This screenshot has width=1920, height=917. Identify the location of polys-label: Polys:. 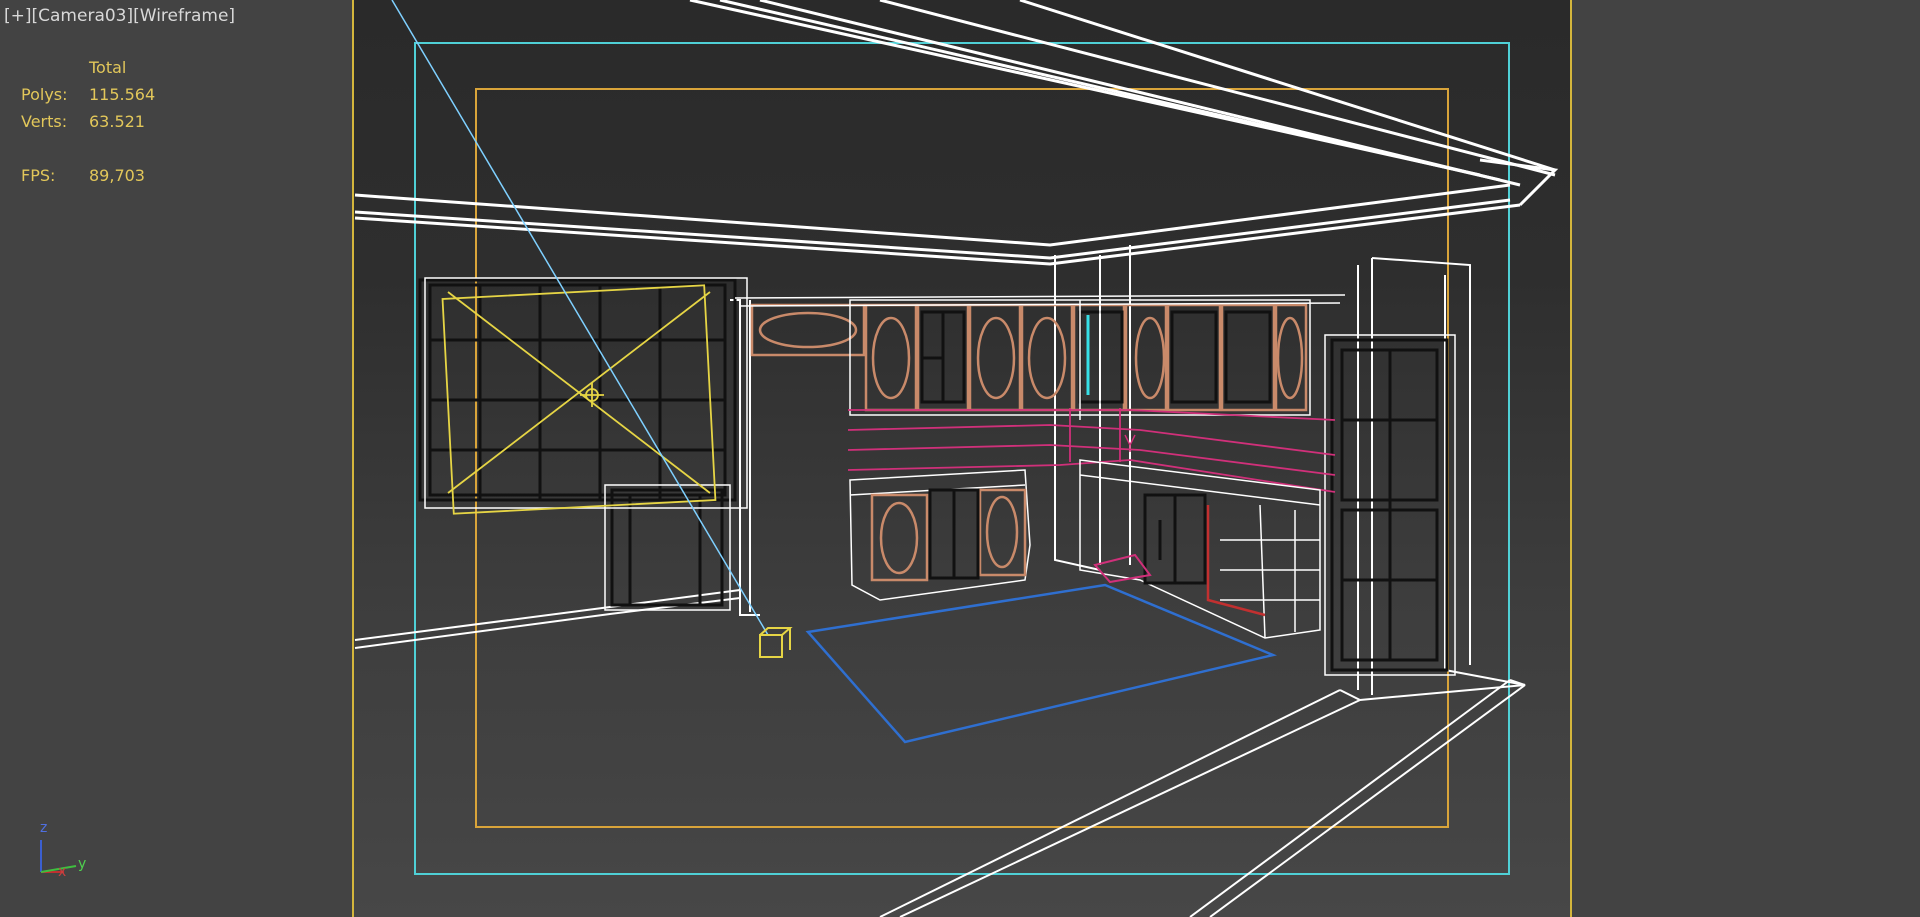
(44, 94).